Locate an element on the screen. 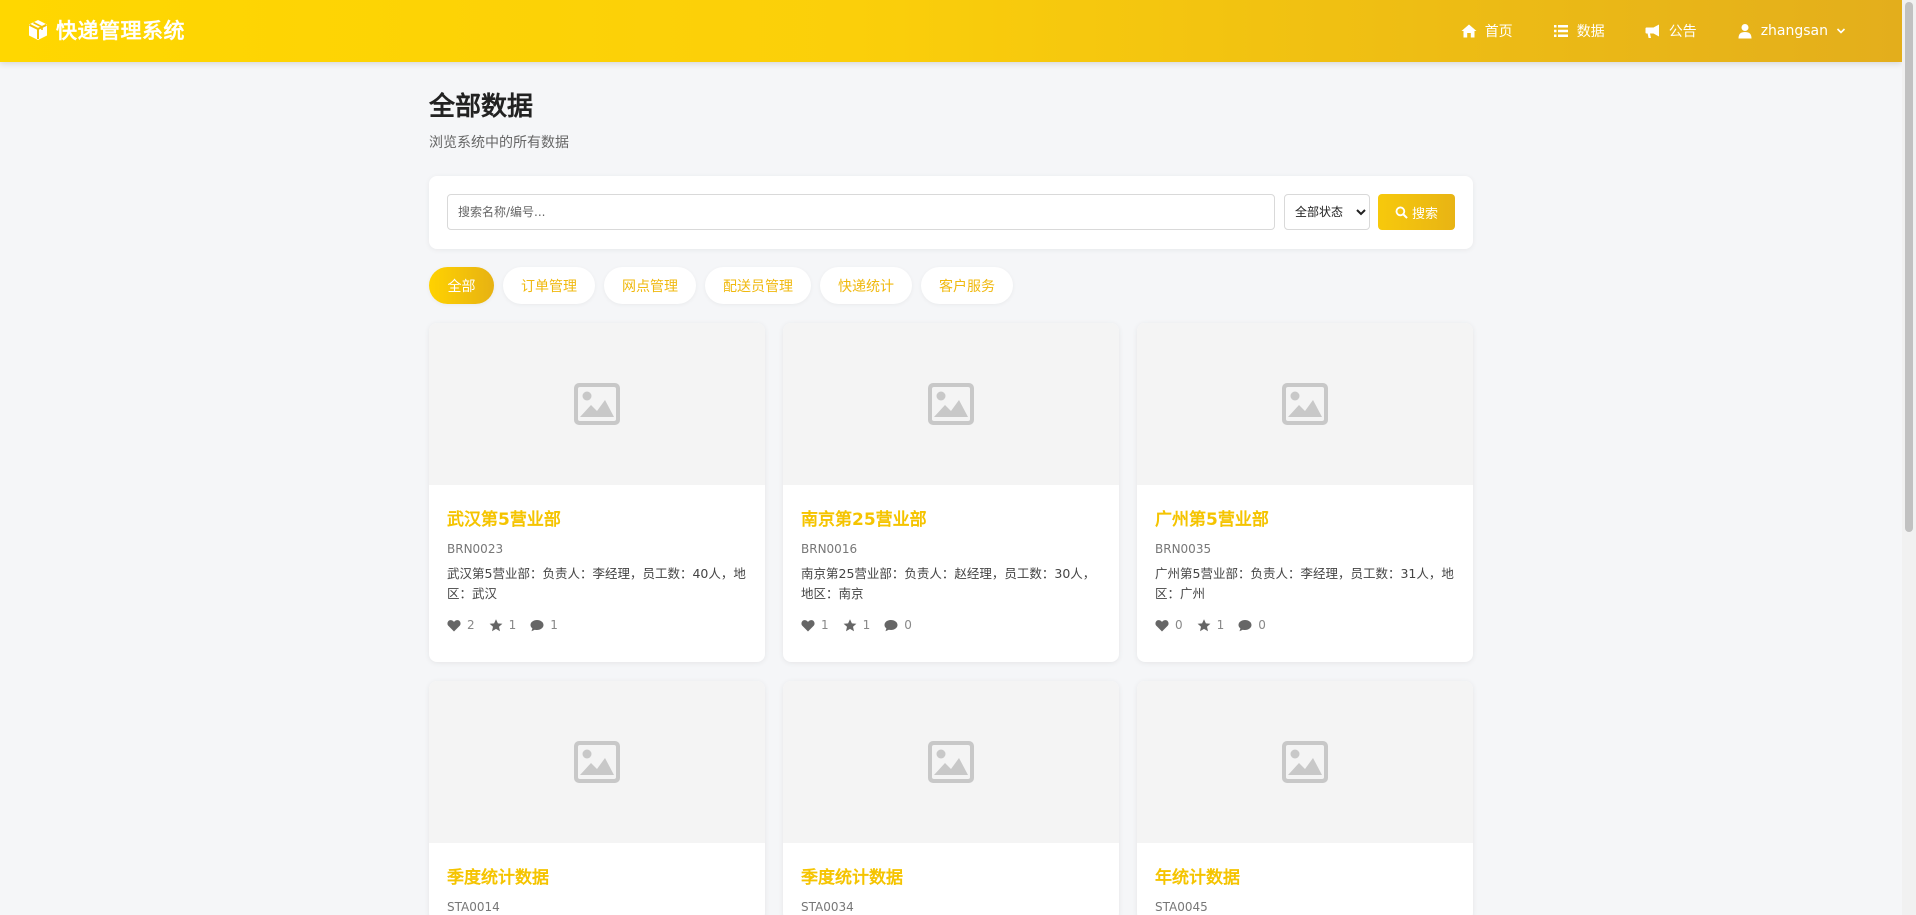 The height and width of the screenshot is (915, 1916). status-select: 全部状态 is located at coordinates (1327, 212).